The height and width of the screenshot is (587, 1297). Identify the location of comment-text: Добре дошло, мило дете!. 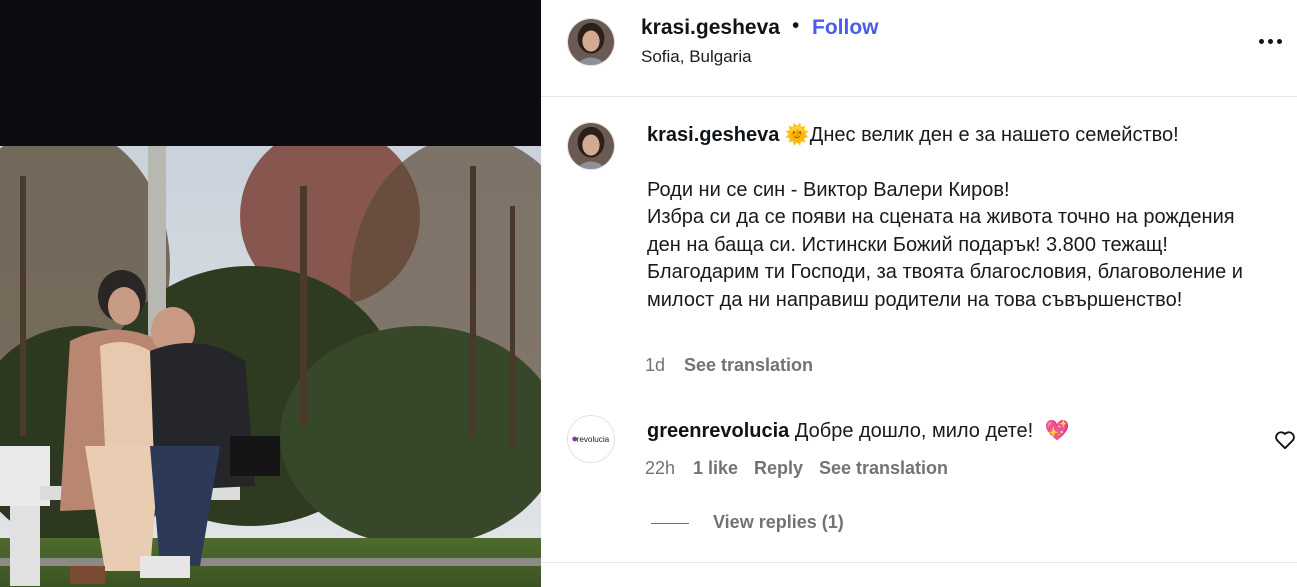
(914, 431).